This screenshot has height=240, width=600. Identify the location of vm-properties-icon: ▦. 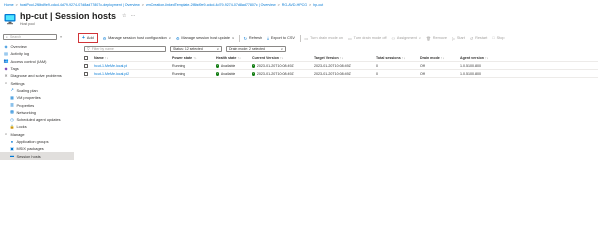
(12, 97).